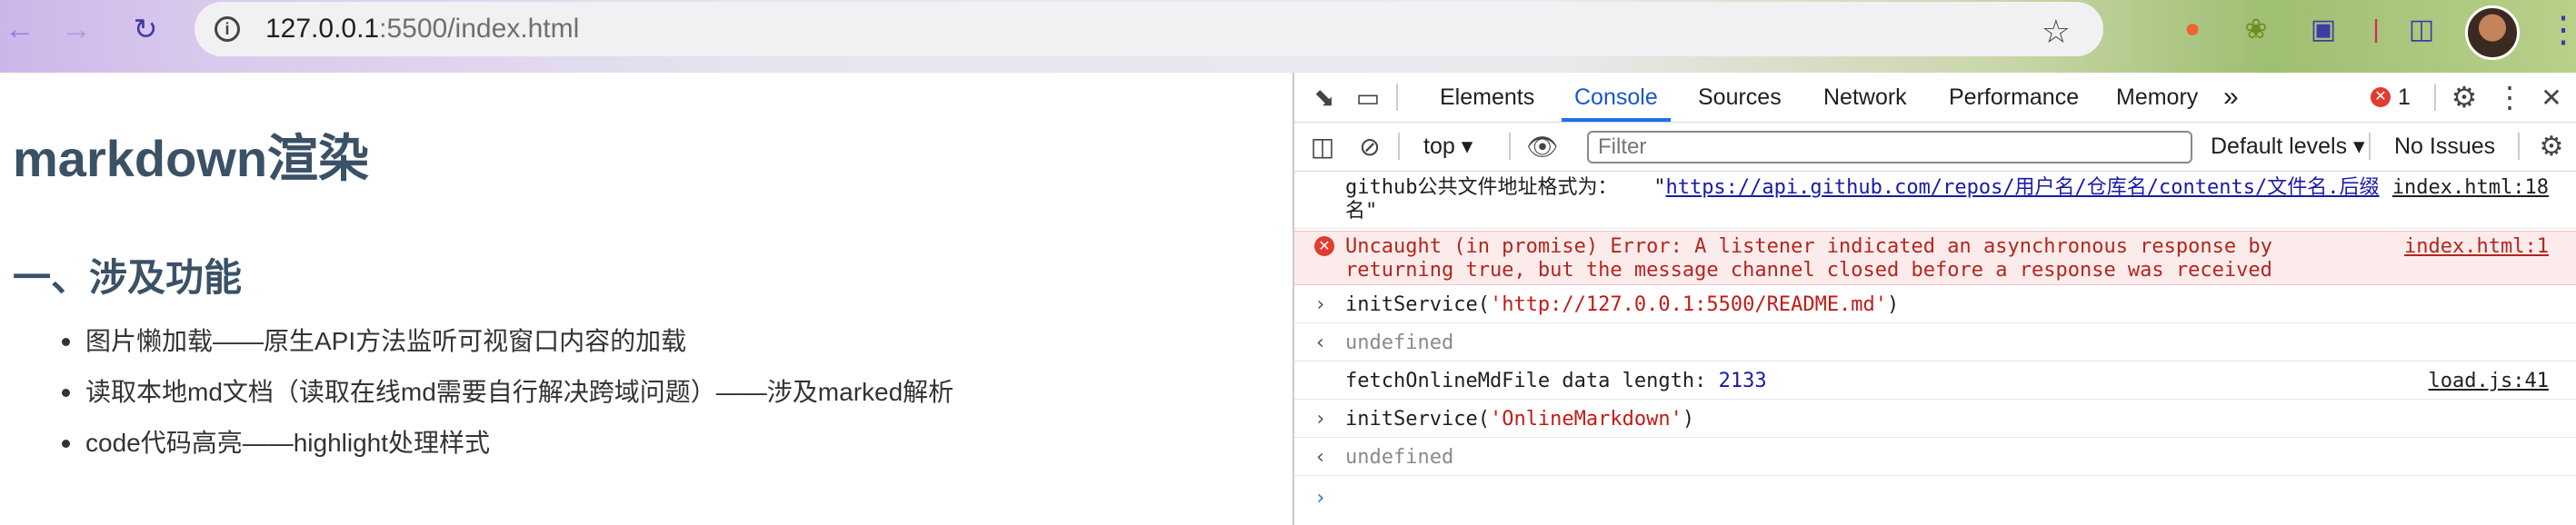  Describe the element at coordinates (1324, 246) in the screenshot. I see `error-icon: ✕` at that location.